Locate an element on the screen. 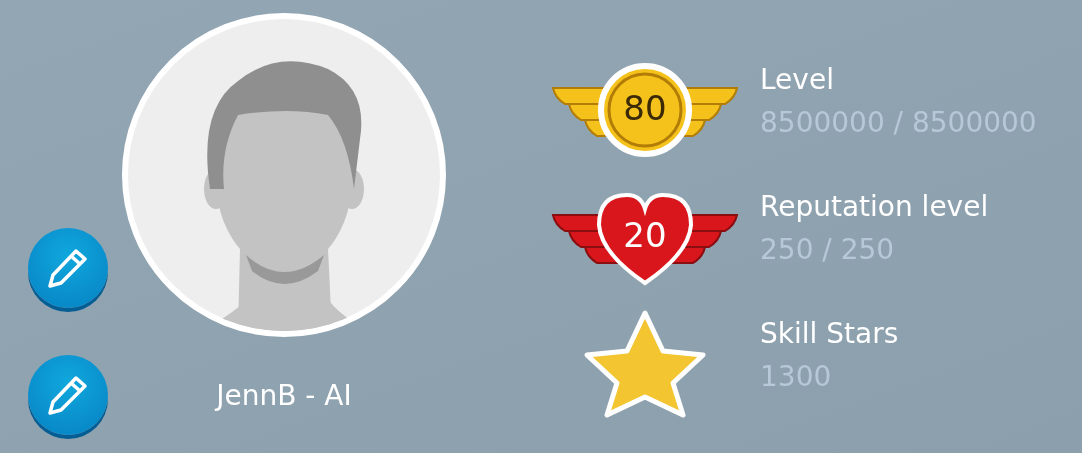 This screenshot has height=453, width=1082. stat-label: Reputation level is located at coordinates (874, 206).